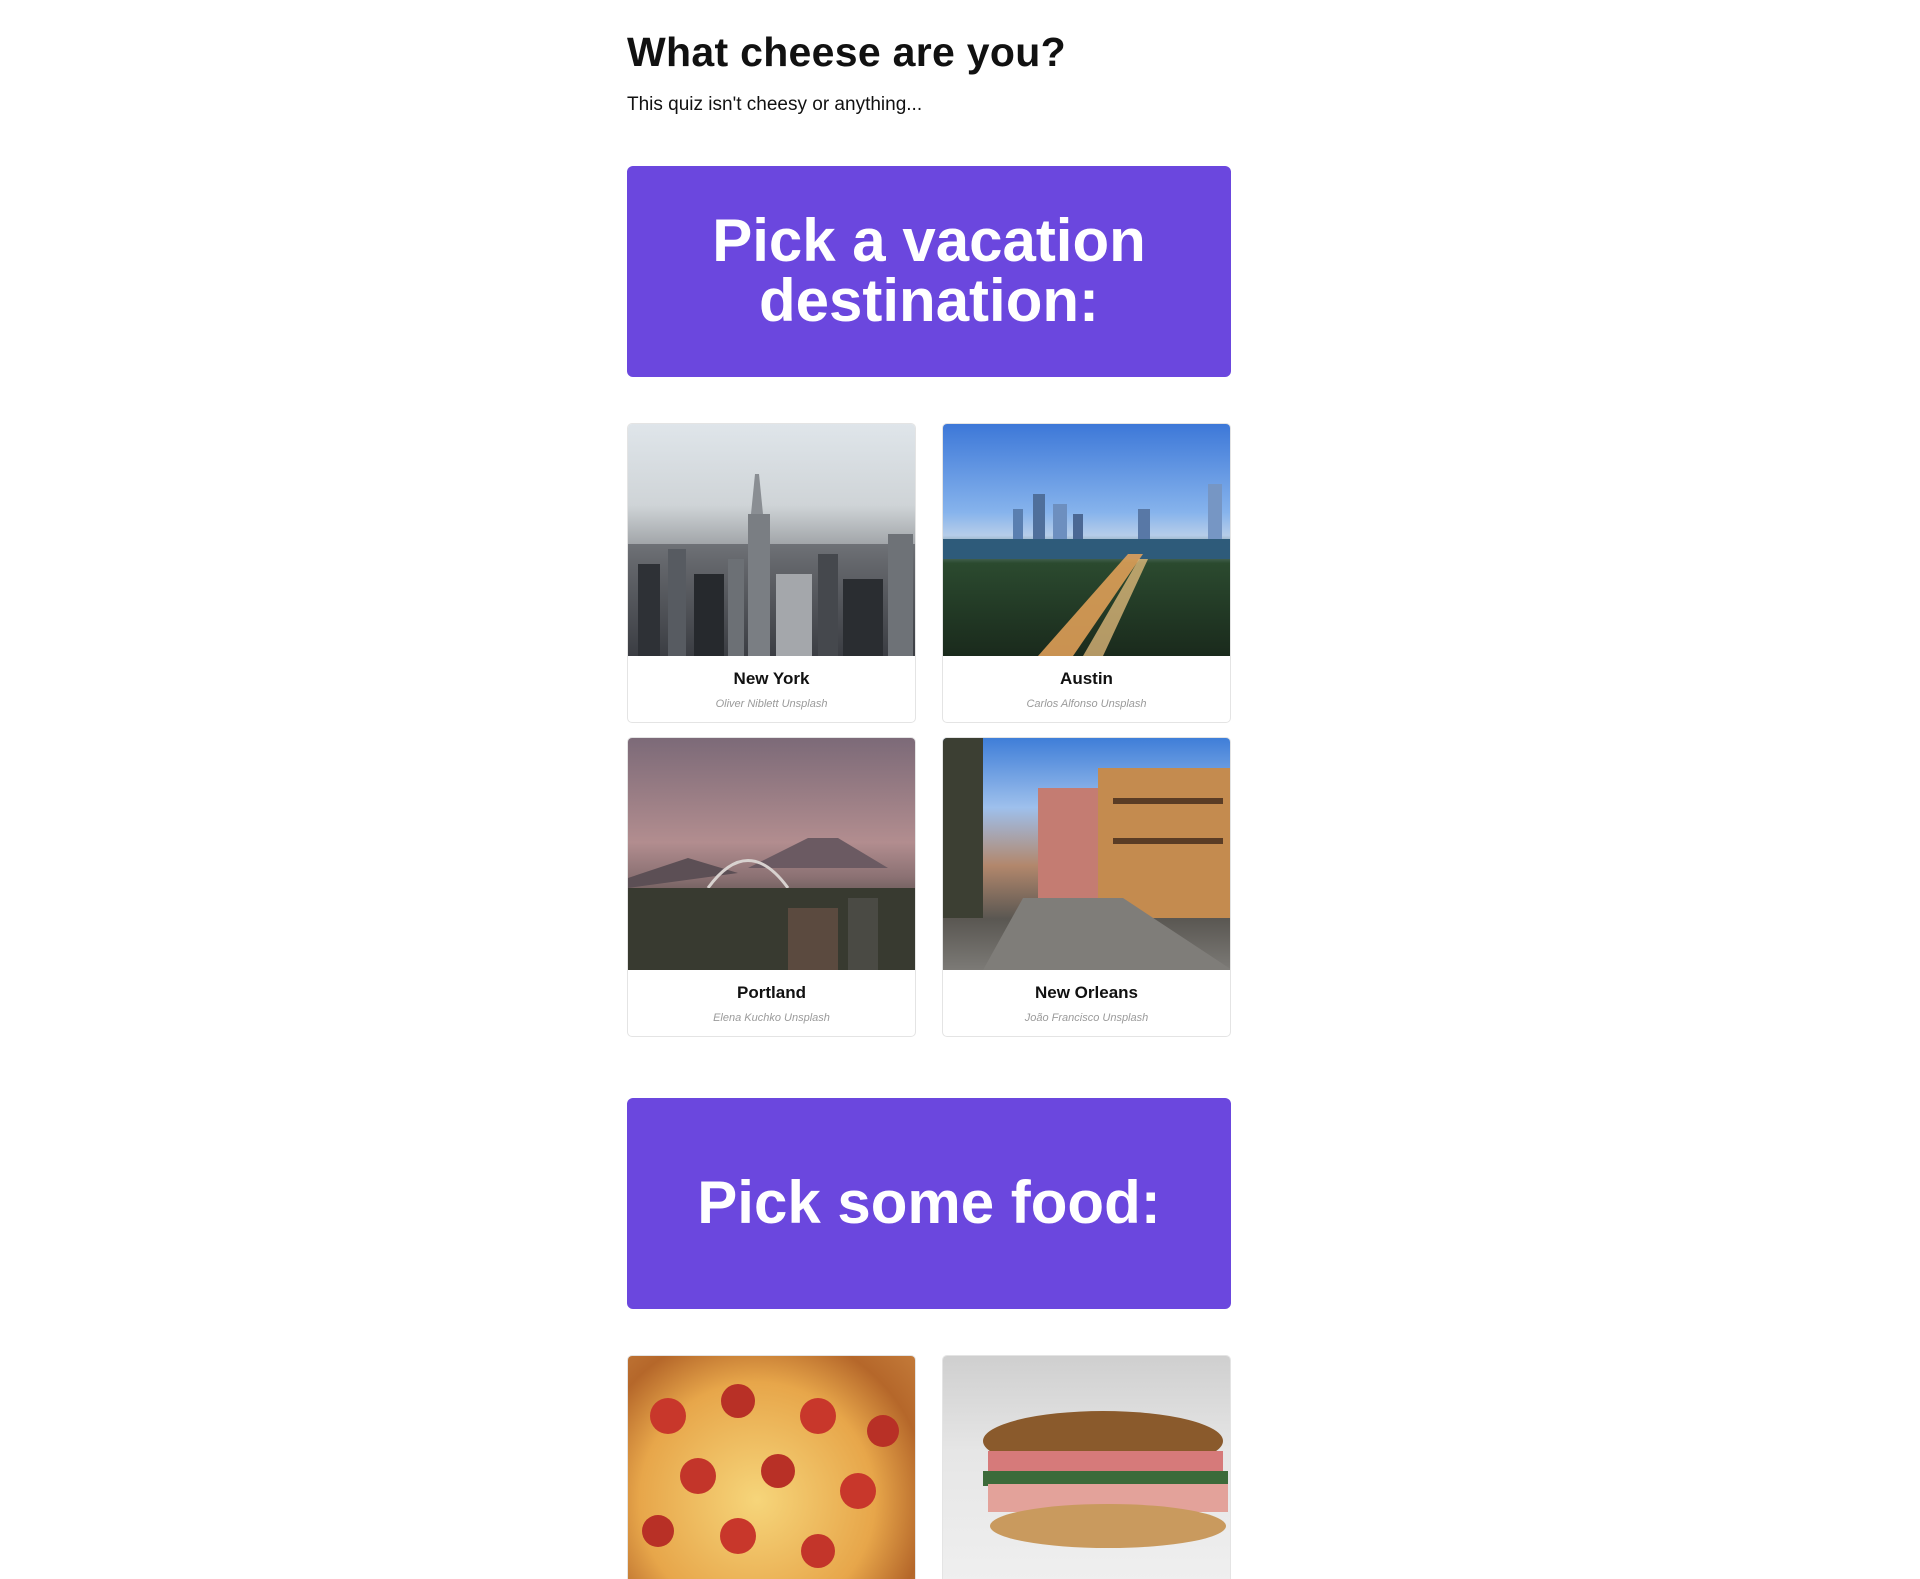 Image resolution: width=1920 pixels, height=1579 pixels. I want to click on question-prompt: Pick a vacation destination:, so click(929, 271).